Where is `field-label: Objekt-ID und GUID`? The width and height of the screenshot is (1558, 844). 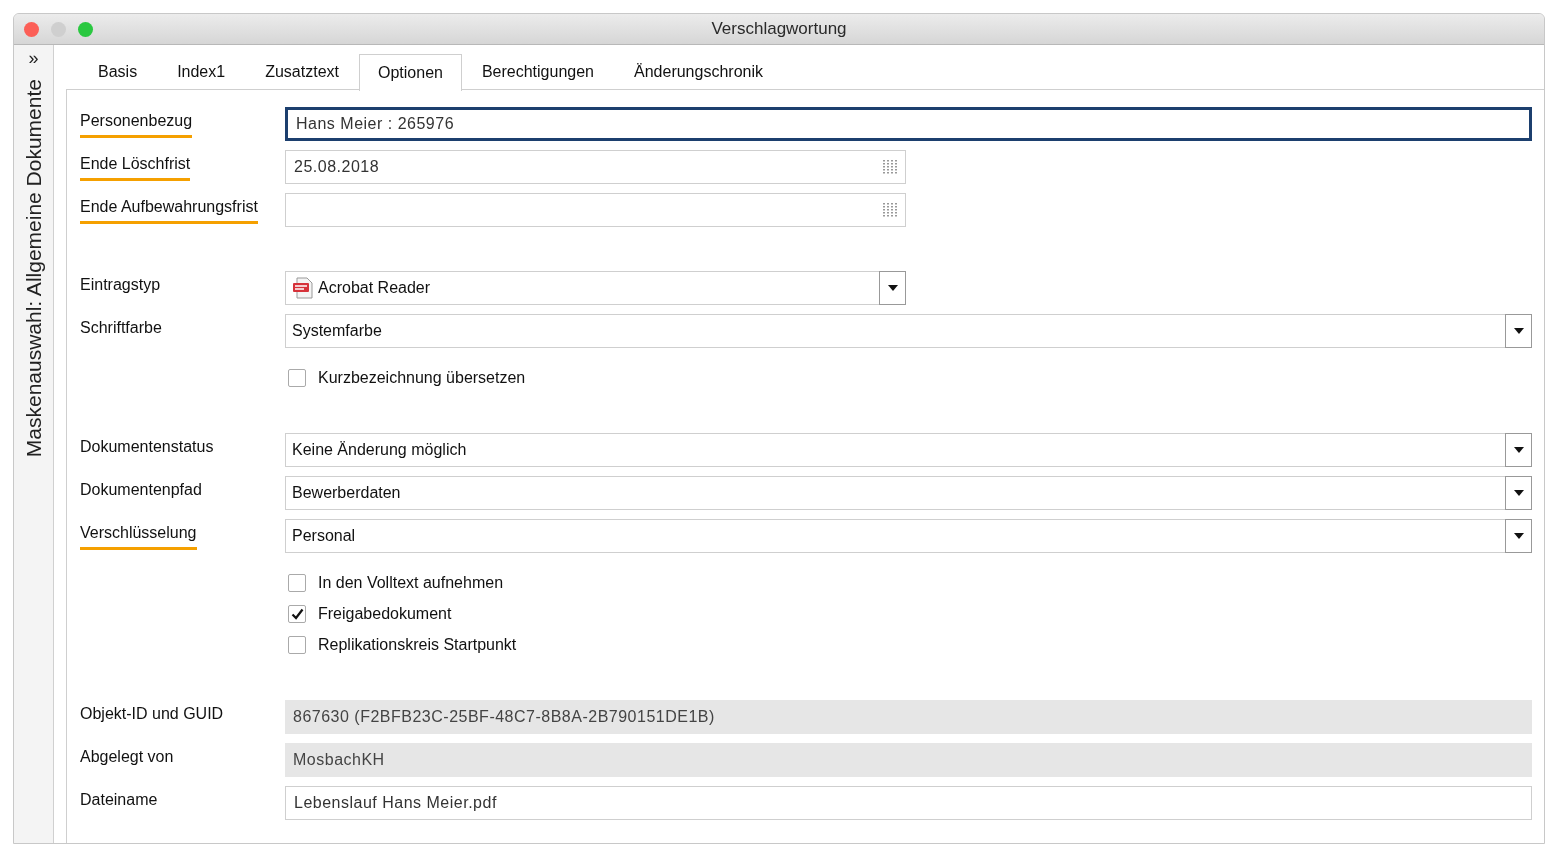
field-label: Objekt-ID und GUID is located at coordinates (152, 714).